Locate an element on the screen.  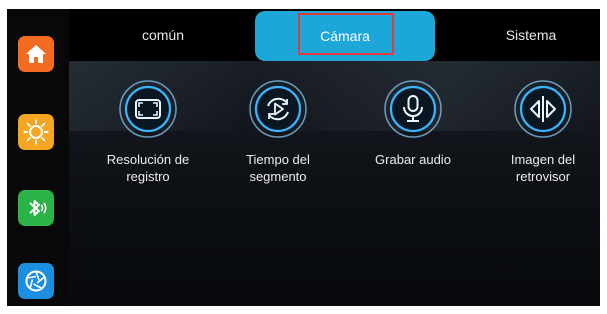
tab-highlight-box is located at coordinates (346, 34).